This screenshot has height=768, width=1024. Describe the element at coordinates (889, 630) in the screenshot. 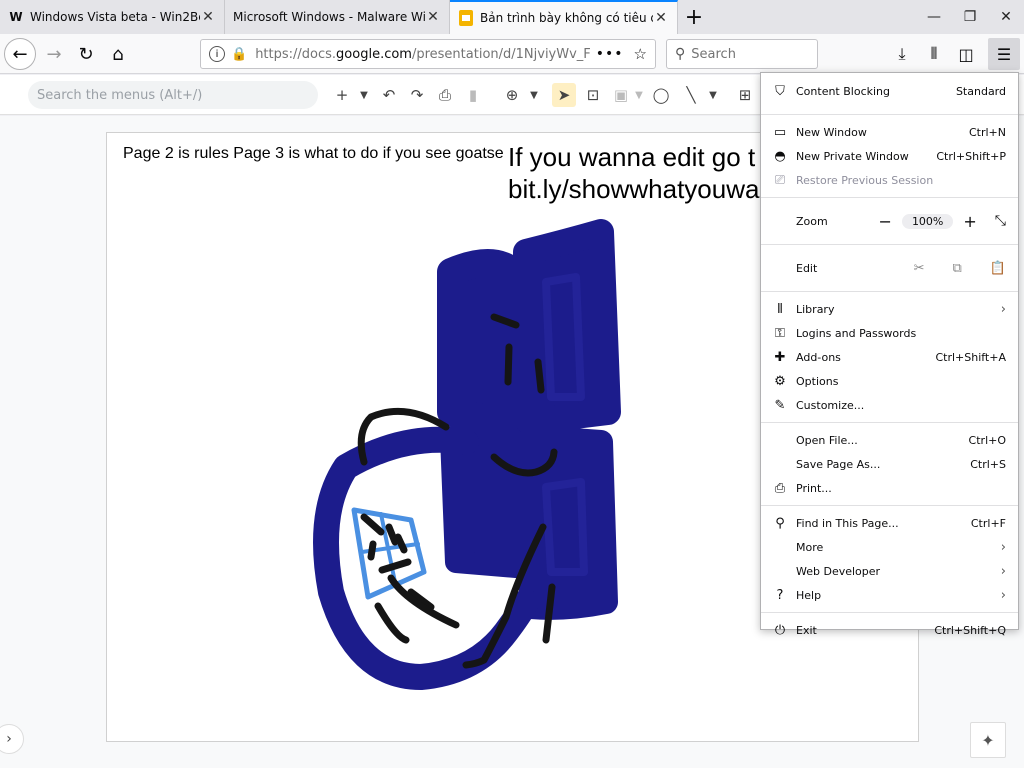

I see `menu-exit: ⏻ Exit Ctrl+Shift+Q` at that location.